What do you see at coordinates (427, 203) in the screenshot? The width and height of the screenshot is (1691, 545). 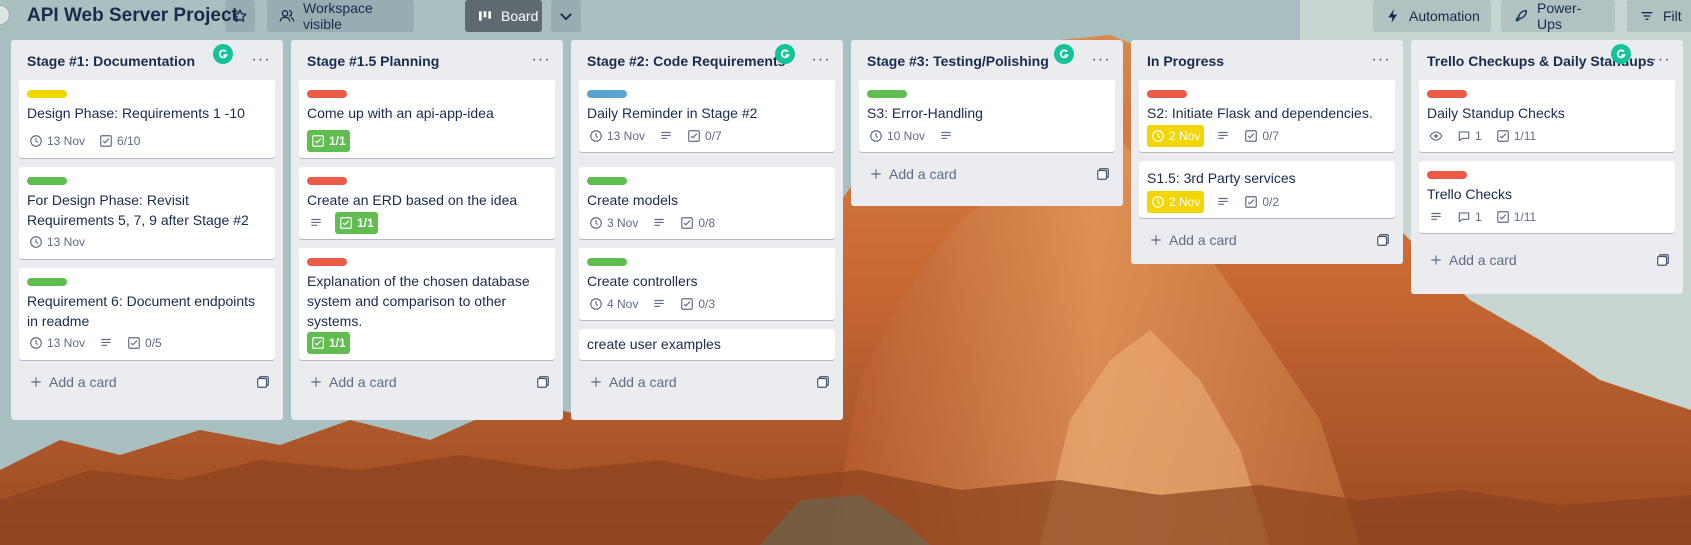 I see `card: Create an ERD based on the idea 1/1` at bounding box center [427, 203].